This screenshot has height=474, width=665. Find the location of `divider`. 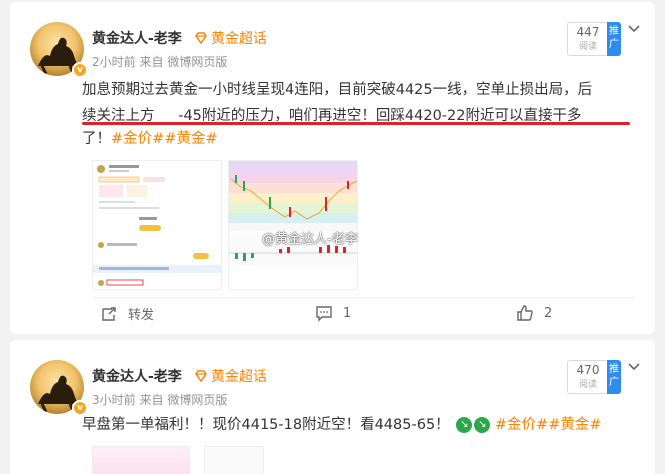

divider is located at coordinates (363, 297).